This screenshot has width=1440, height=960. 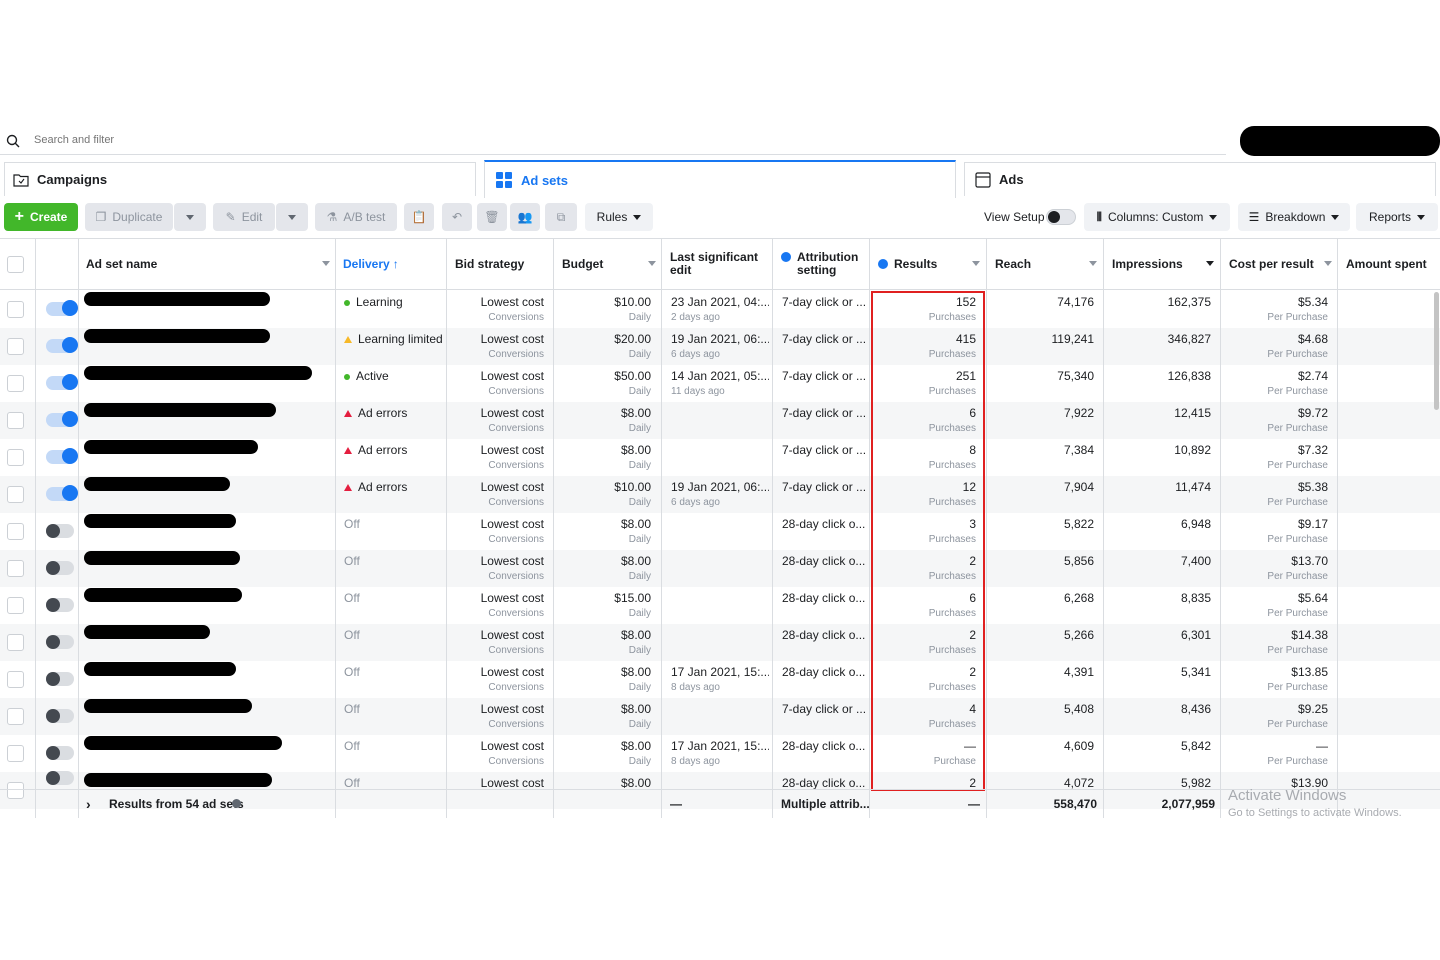 I want to click on breakdown-button: ☰ Breakdown, so click(x=1294, y=217).